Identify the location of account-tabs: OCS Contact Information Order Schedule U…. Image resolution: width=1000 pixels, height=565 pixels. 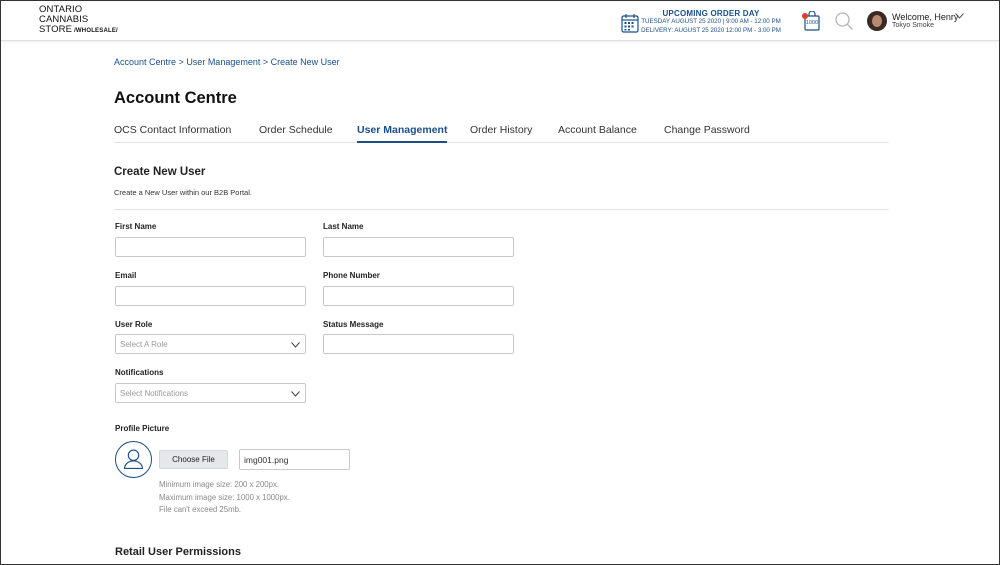
(501, 133).